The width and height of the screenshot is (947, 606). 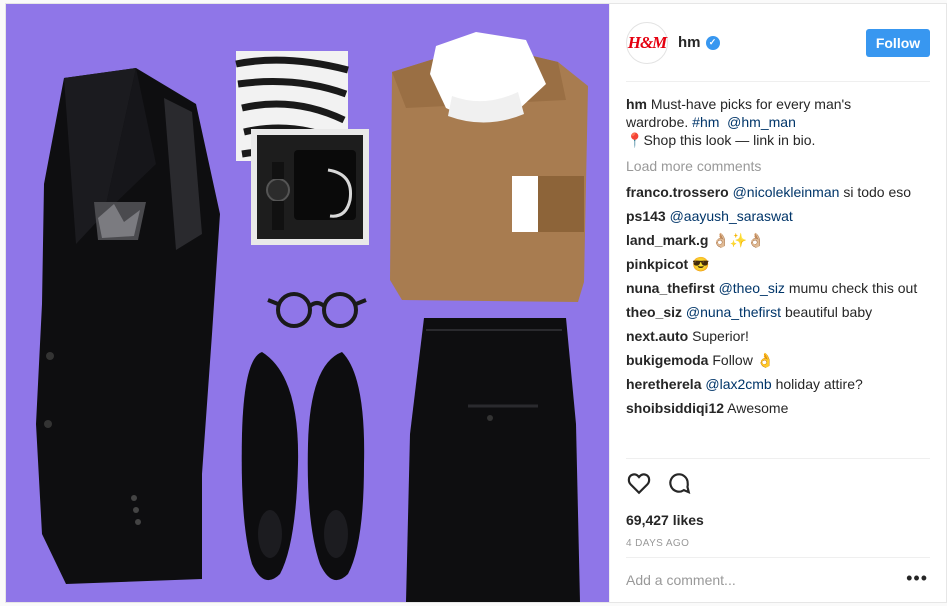 I want to click on comment-text: Superior!, so click(x=720, y=336).